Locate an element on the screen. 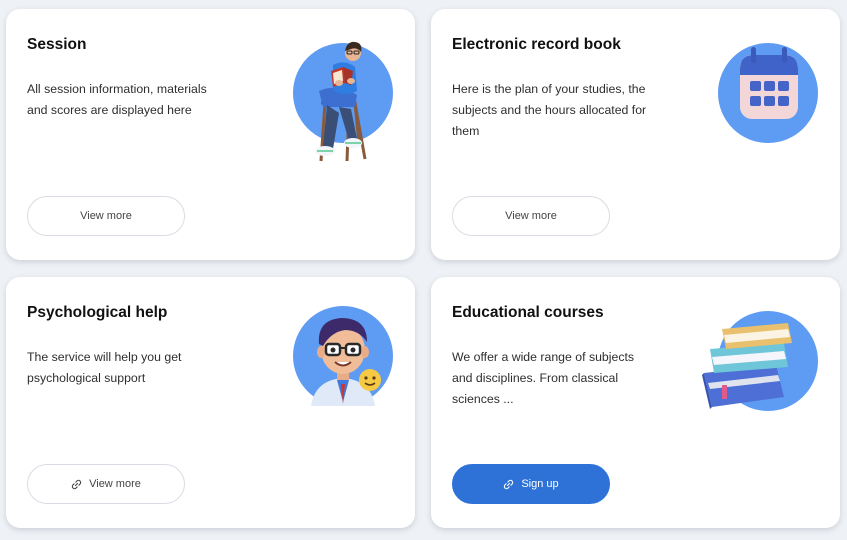 The width and height of the screenshot is (847, 540). card-title: Educational courses is located at coordinates (528, 312).